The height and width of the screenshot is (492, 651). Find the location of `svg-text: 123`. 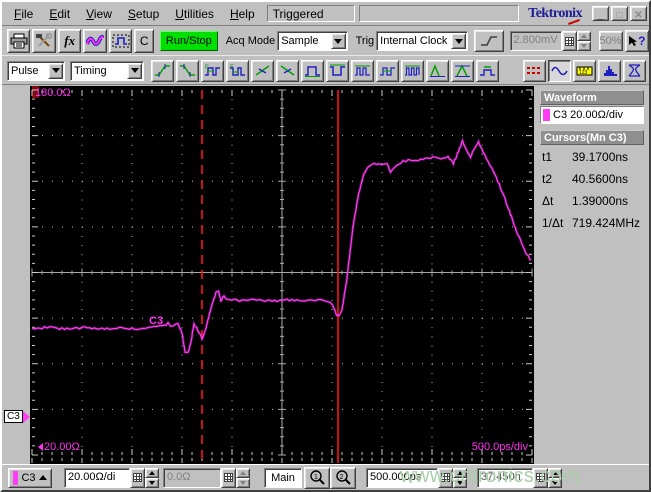

svg-text: 123 is located at coordinates (583, 73).